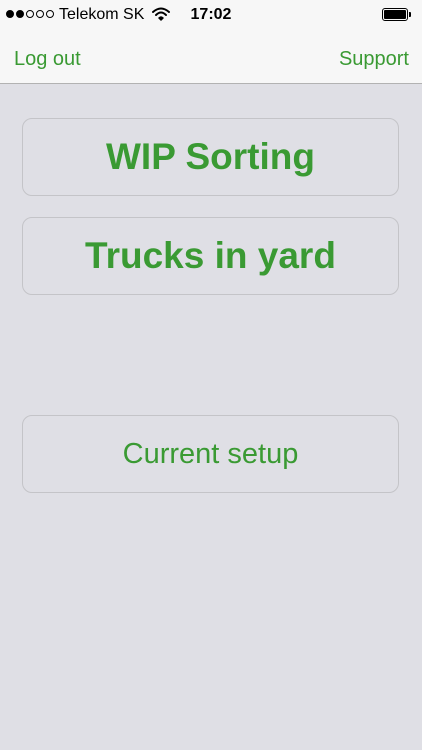 The height and width of the screenshot is (750, 422). I want to click on trucks-in-yard-button: Trucks in yard, so click(210, 256).